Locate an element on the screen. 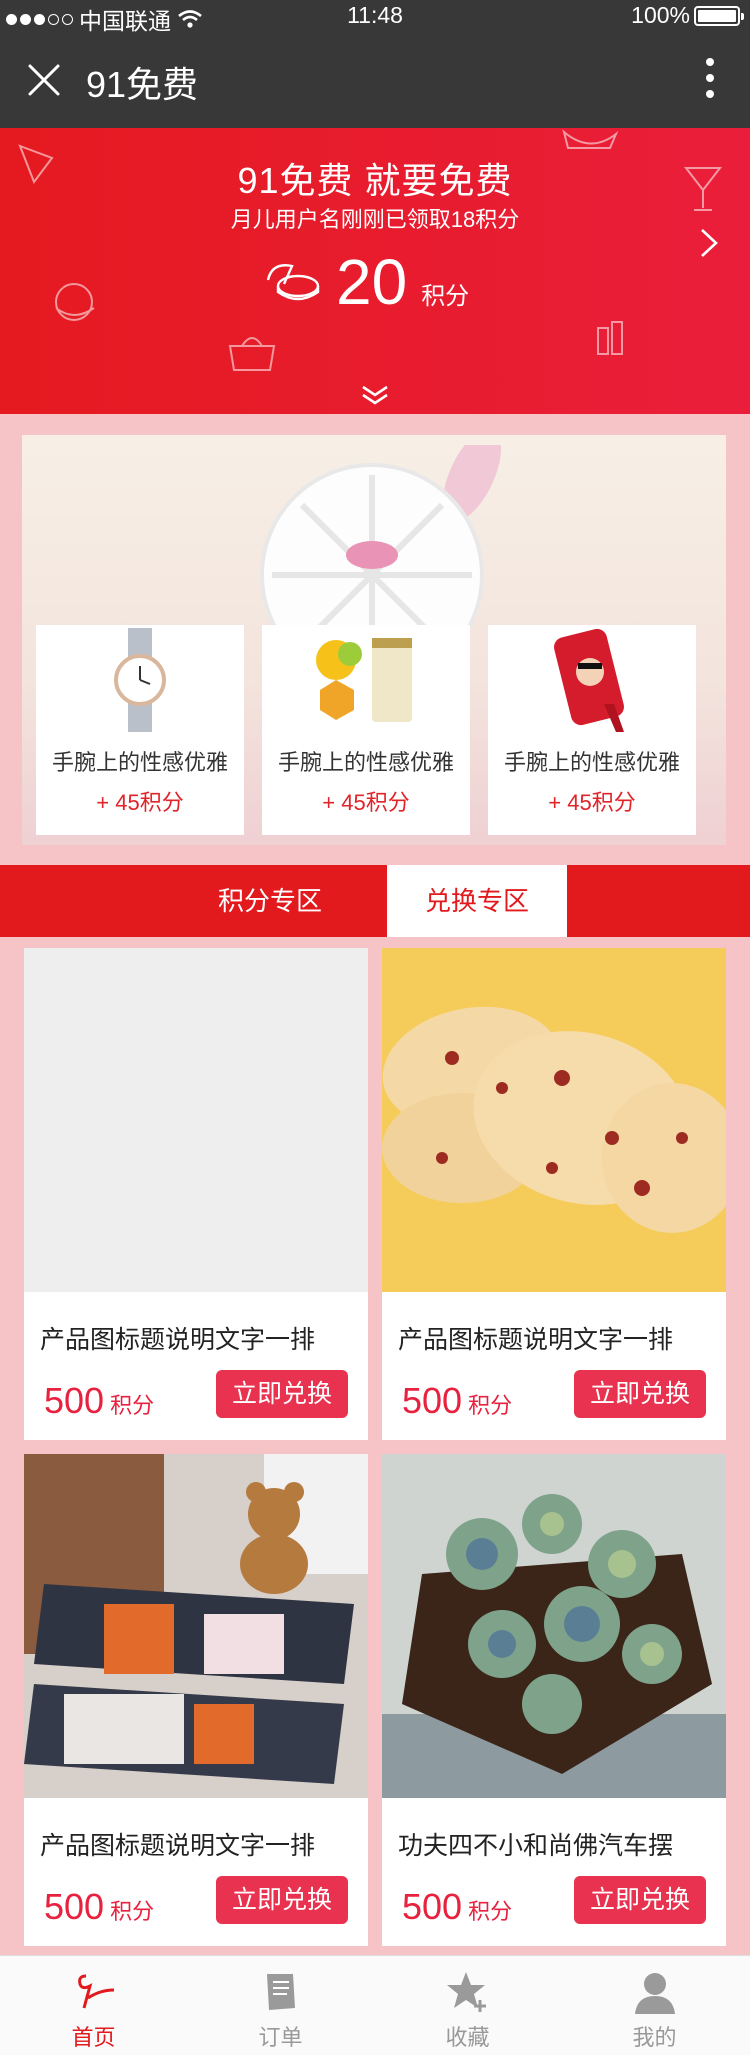 The width and height of the screenshot is (750, 2055). tab-points-zone: 积分专区 is located at coordinates (270, 901).